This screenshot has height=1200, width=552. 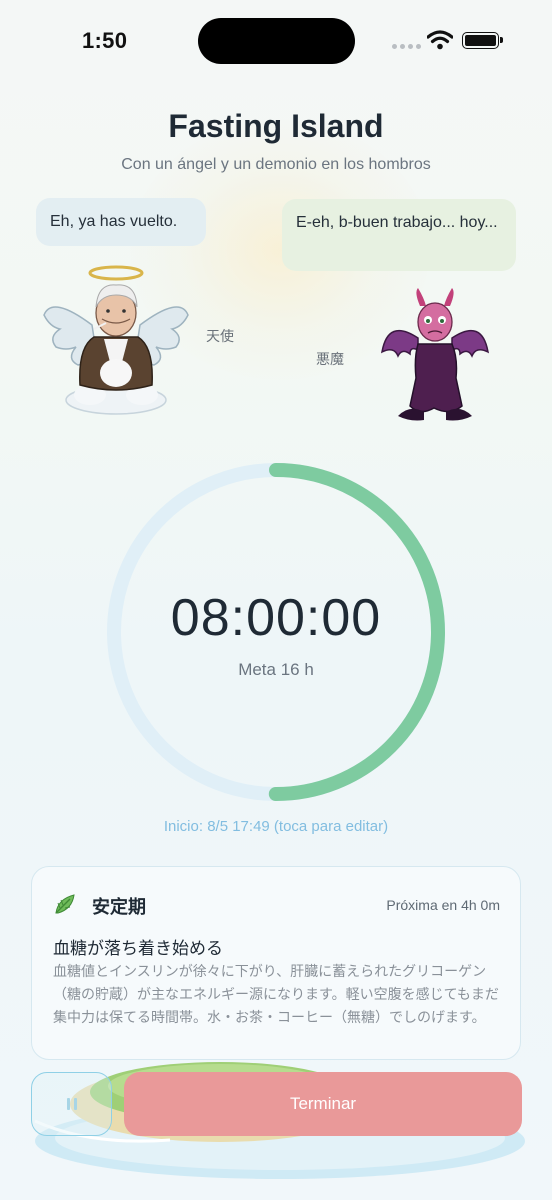 What do you see at coordinates (276, 126) in the screenshot?
I see `app-title: Fasting Island` at bounding box center [276, 126].